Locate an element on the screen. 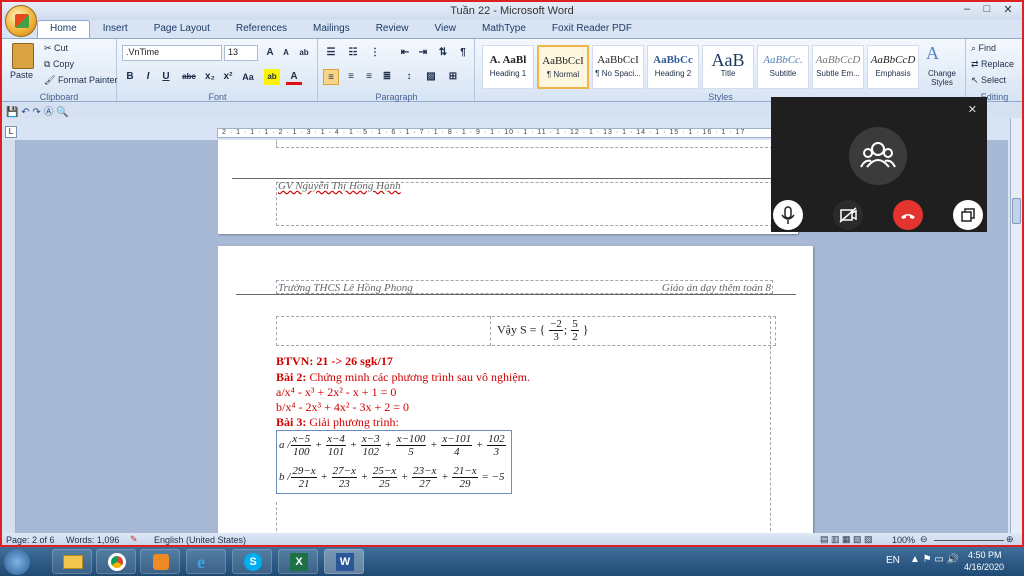  vertical-scrollbar is located at coordinates (1016, 325).